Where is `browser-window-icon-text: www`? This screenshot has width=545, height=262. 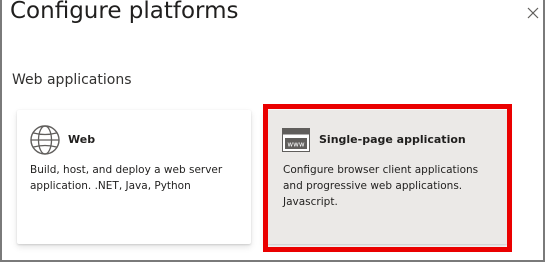
browser-window-icon-text: www is located at coordinates (295, 145).